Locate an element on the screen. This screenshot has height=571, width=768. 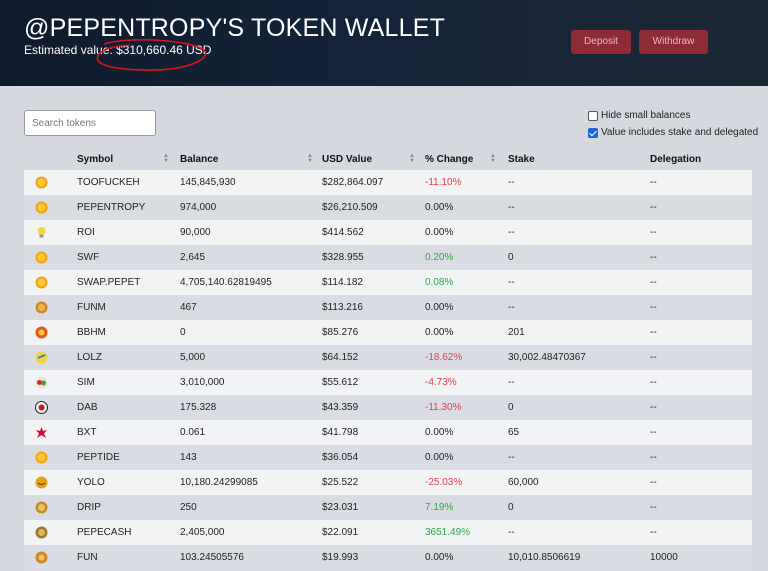
table-row: BXT 0.061 $41.798 0.00% 65 -- is located at coordinates (388, 432).